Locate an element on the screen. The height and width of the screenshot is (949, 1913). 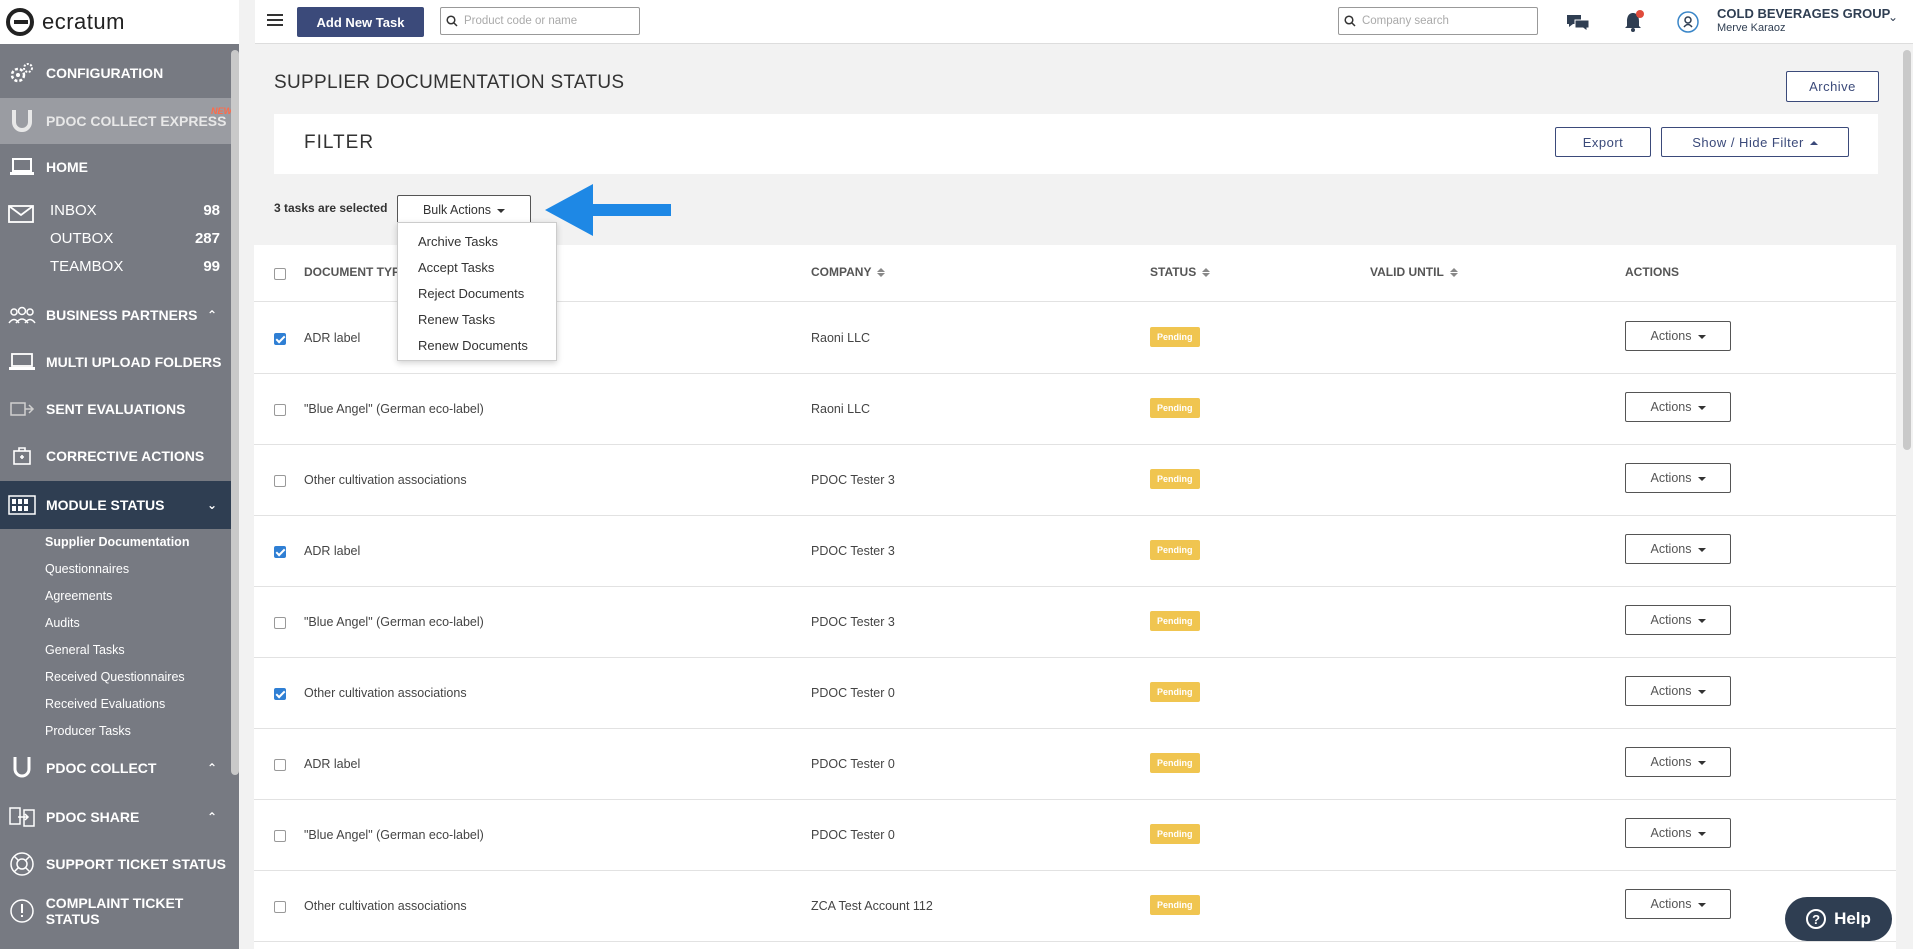
organization-switcher: COLD BEVERAGES GROUP Merve Karaoz is located at coordinates (1803, 20).